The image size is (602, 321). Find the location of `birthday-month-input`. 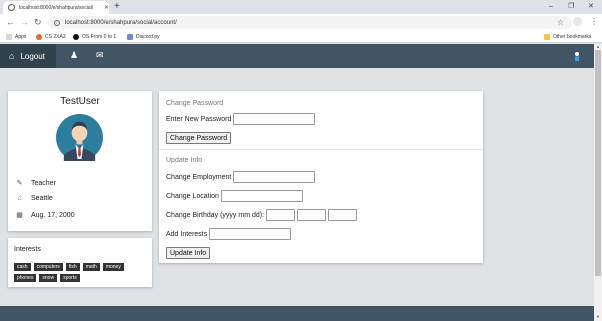

birthday-month-input is located at coordinates (312, 215).